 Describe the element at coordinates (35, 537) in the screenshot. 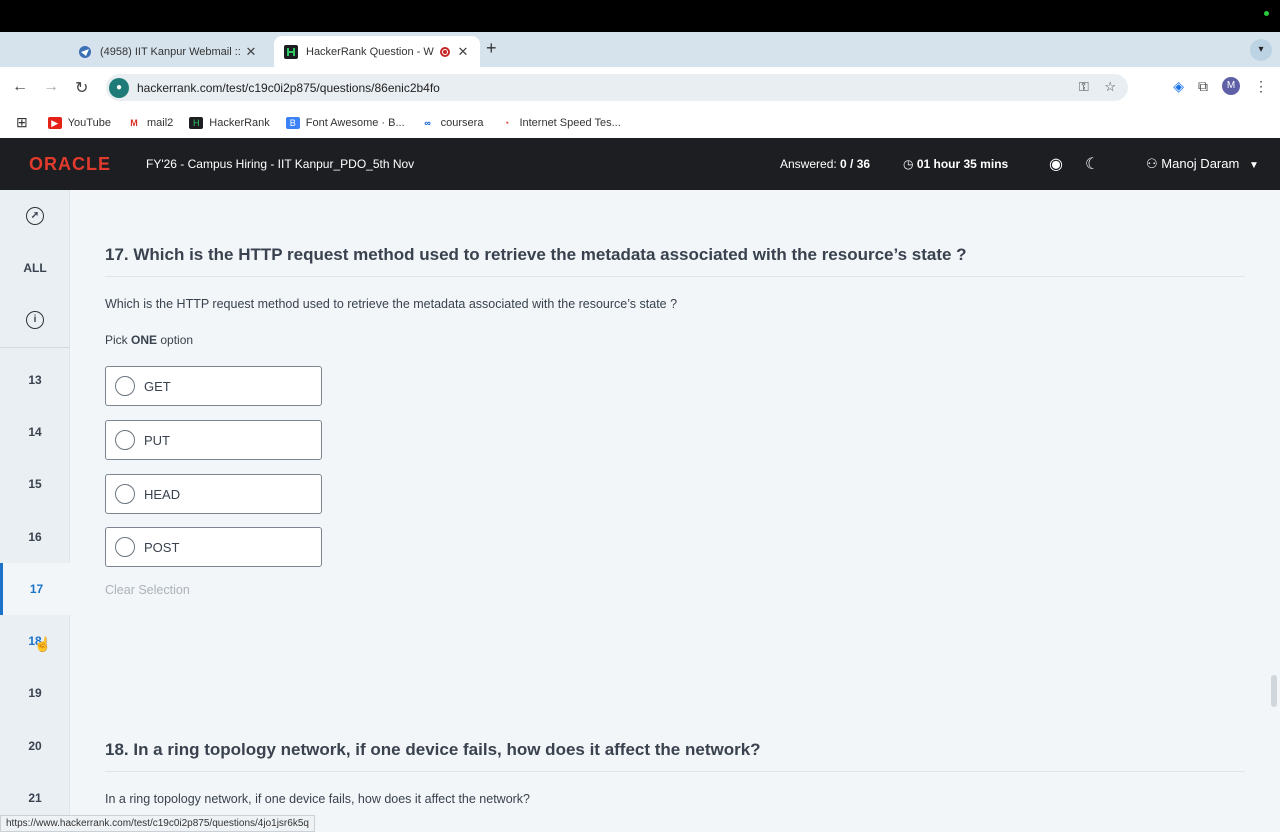

I see `rail-item-16: 16` at that location.